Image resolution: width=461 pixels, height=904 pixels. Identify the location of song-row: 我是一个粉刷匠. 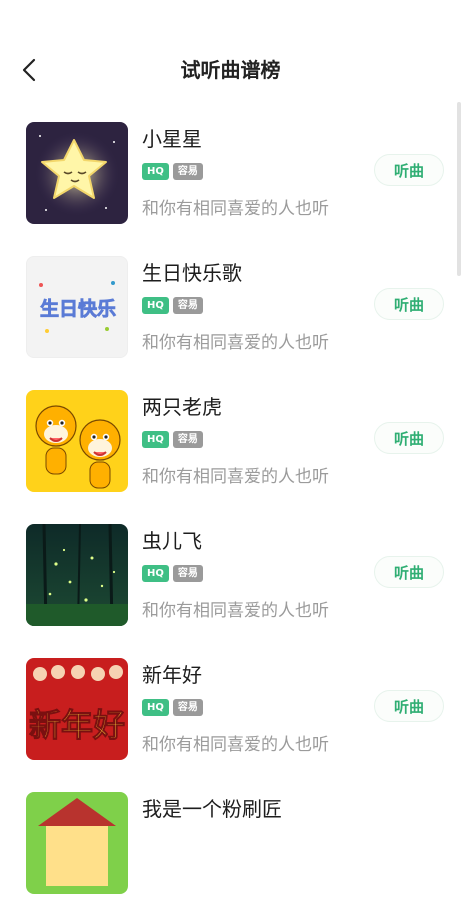
(230, 837).